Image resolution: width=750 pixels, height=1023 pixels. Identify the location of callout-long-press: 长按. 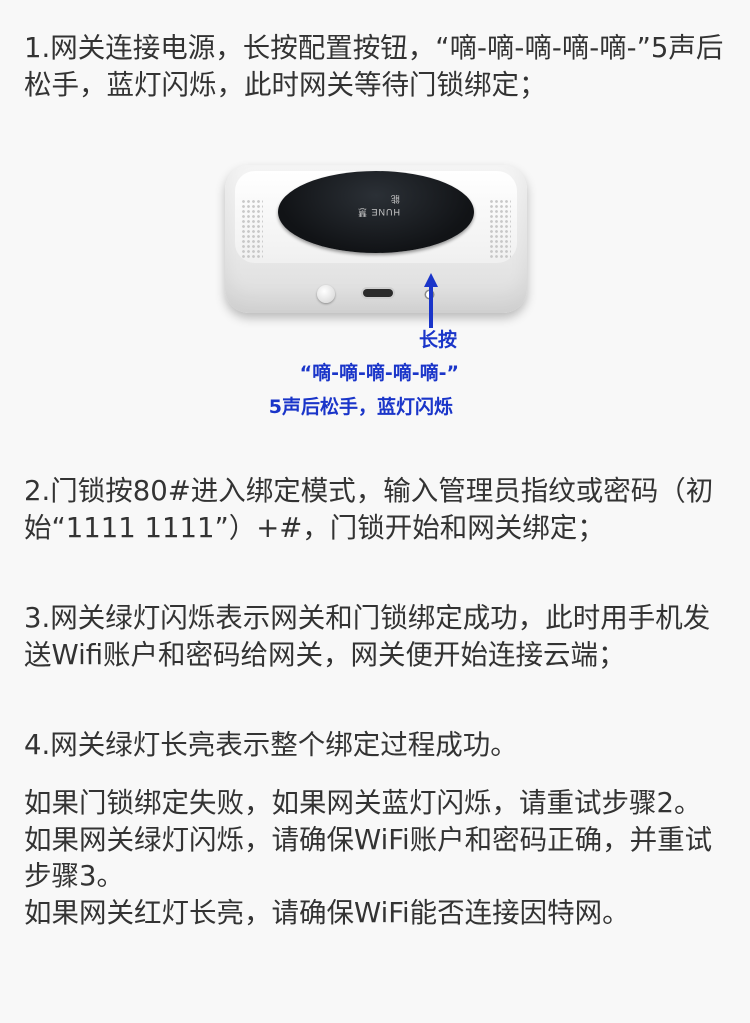
(437, 340).